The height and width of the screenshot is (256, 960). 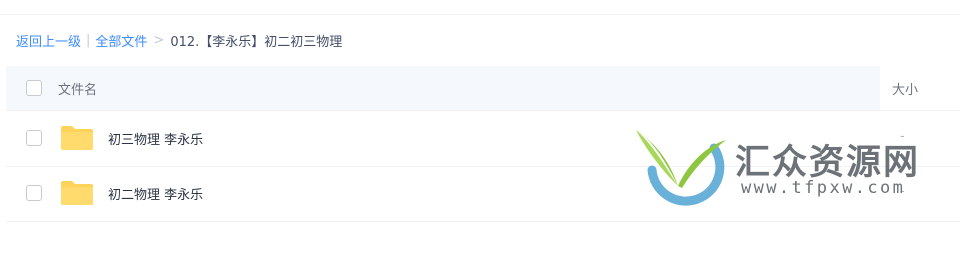 What do you see at coordinates (905, 88) in the screenshot?
I see `size-column-header: 大小` at bounding box center [905, 88].